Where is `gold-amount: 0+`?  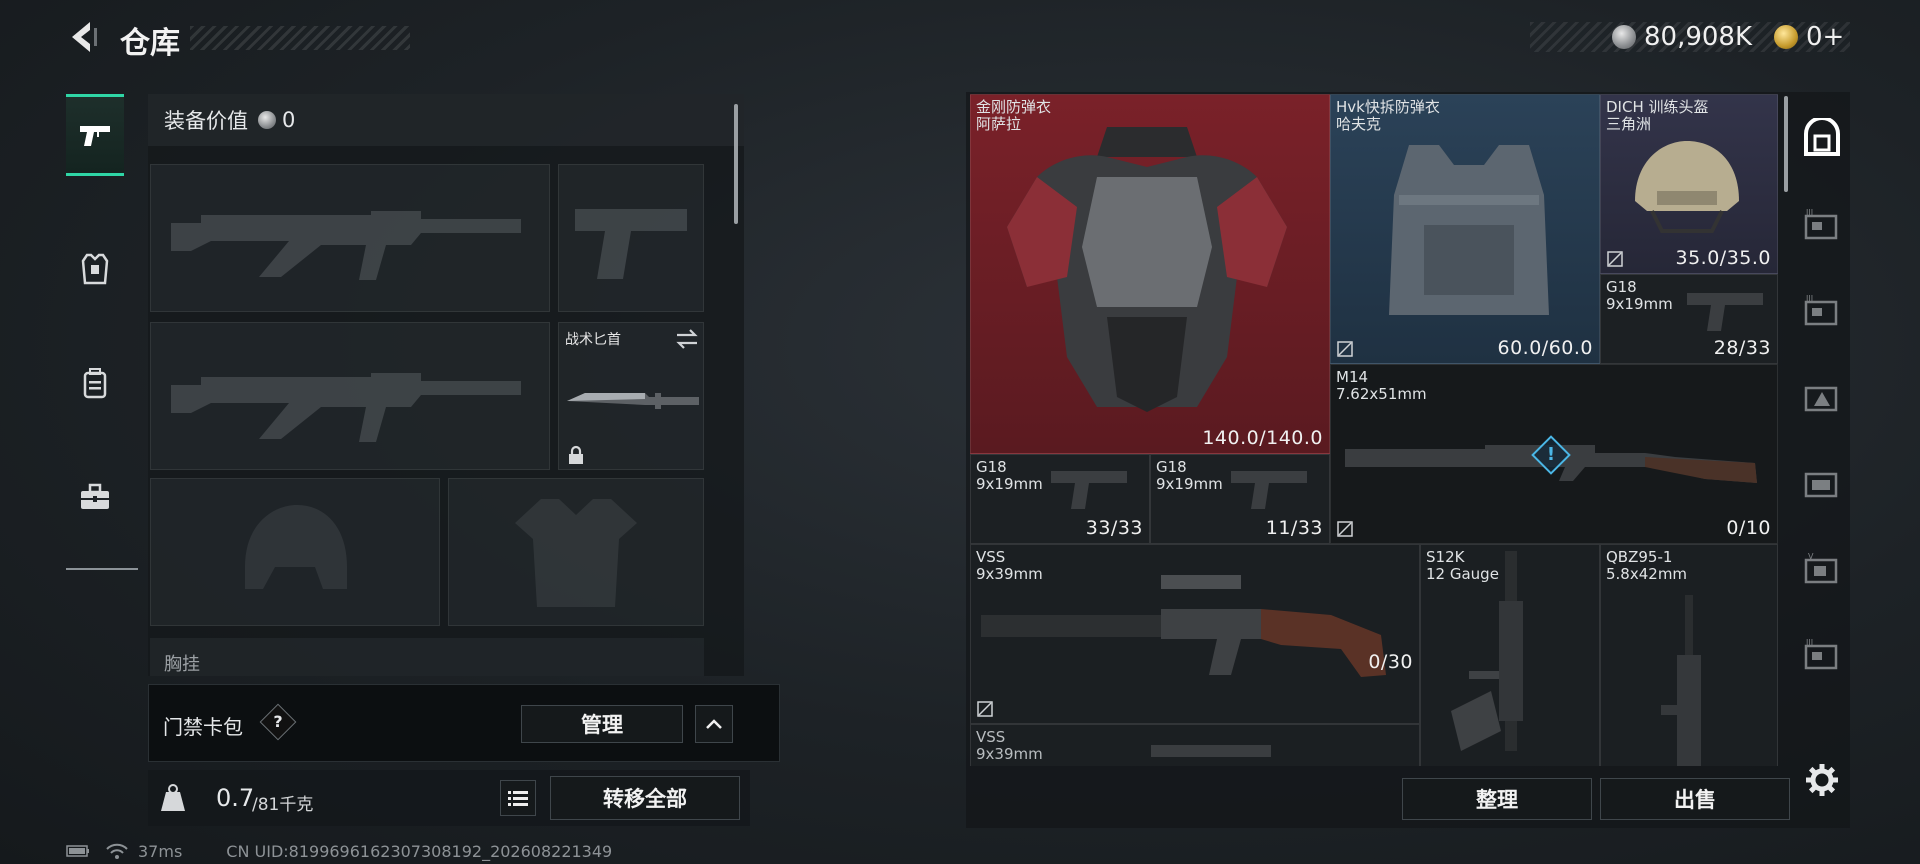
gold-amount: 0+ is located at coordinates (1825, 37).